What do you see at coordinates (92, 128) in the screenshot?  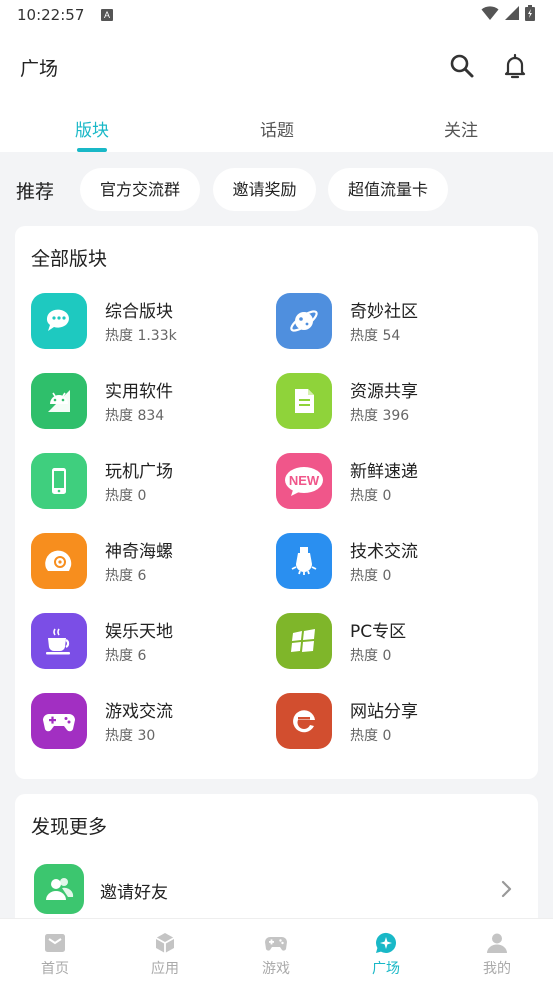 I see `tab-boards: 版块` at bounding box center [92, 128].